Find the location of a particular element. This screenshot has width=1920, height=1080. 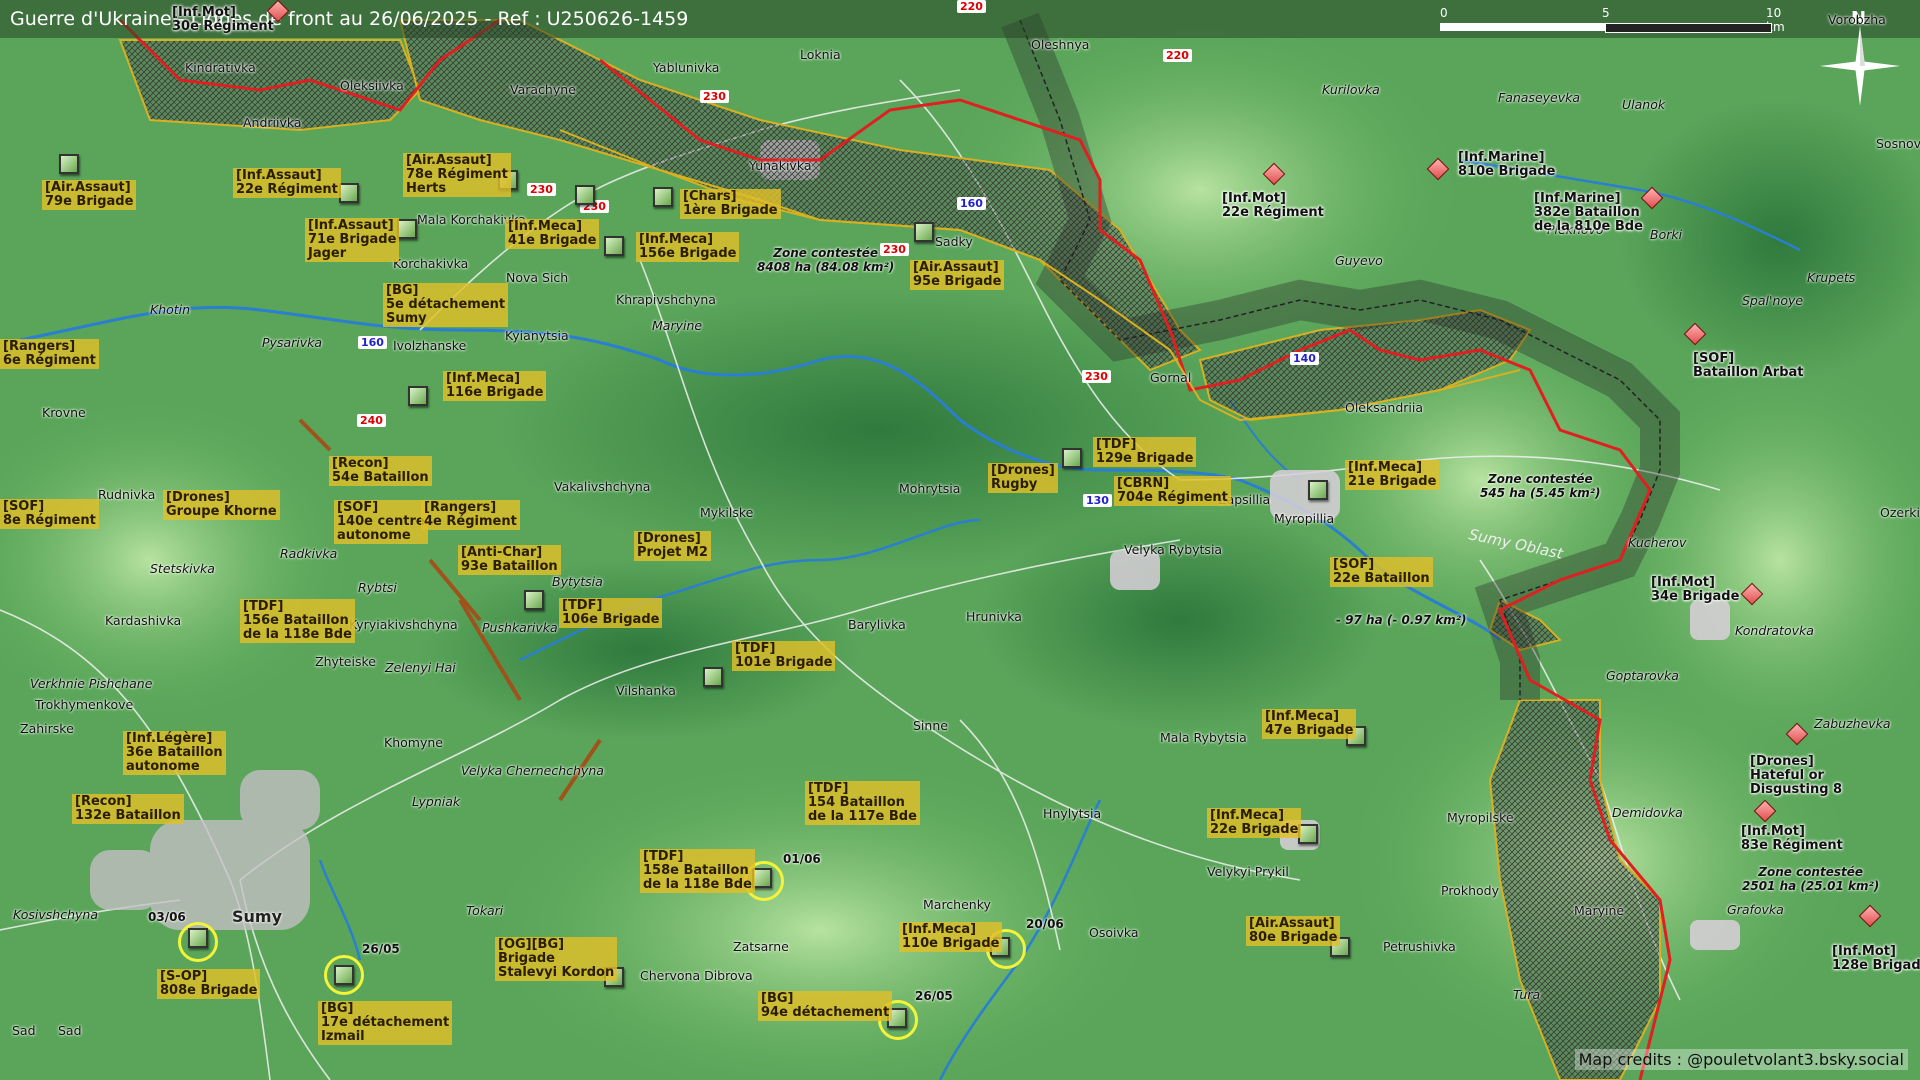

unit-label-ua: [Inf.Assaut] 22e Régiment is located at coordinates (287, 183).